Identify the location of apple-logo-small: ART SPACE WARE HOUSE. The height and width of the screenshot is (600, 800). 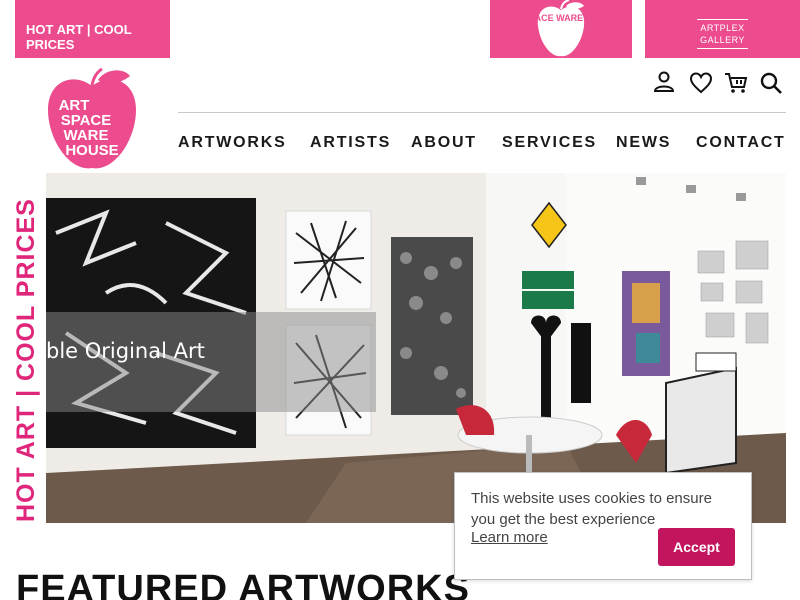
(560, 28).